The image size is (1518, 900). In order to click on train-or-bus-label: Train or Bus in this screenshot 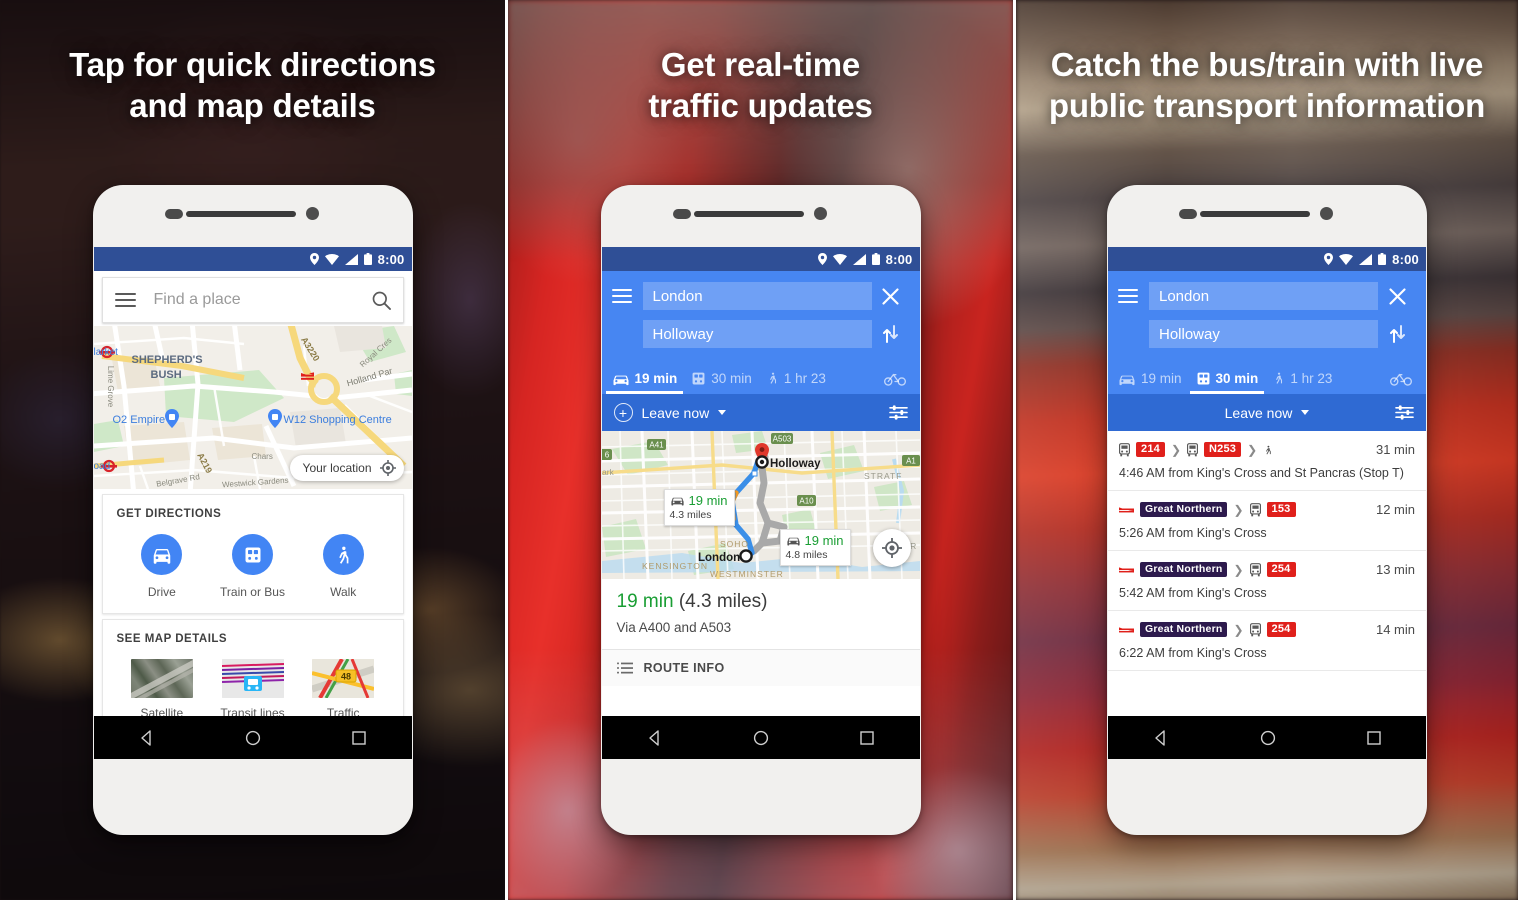, I will do `click(252, 592)`.